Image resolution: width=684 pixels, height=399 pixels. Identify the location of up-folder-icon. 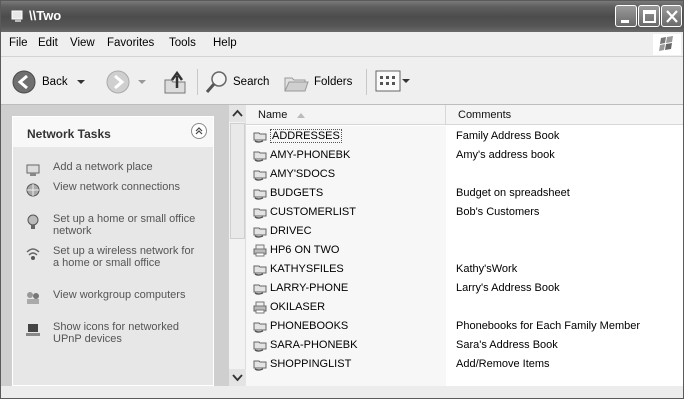
(175, 82).